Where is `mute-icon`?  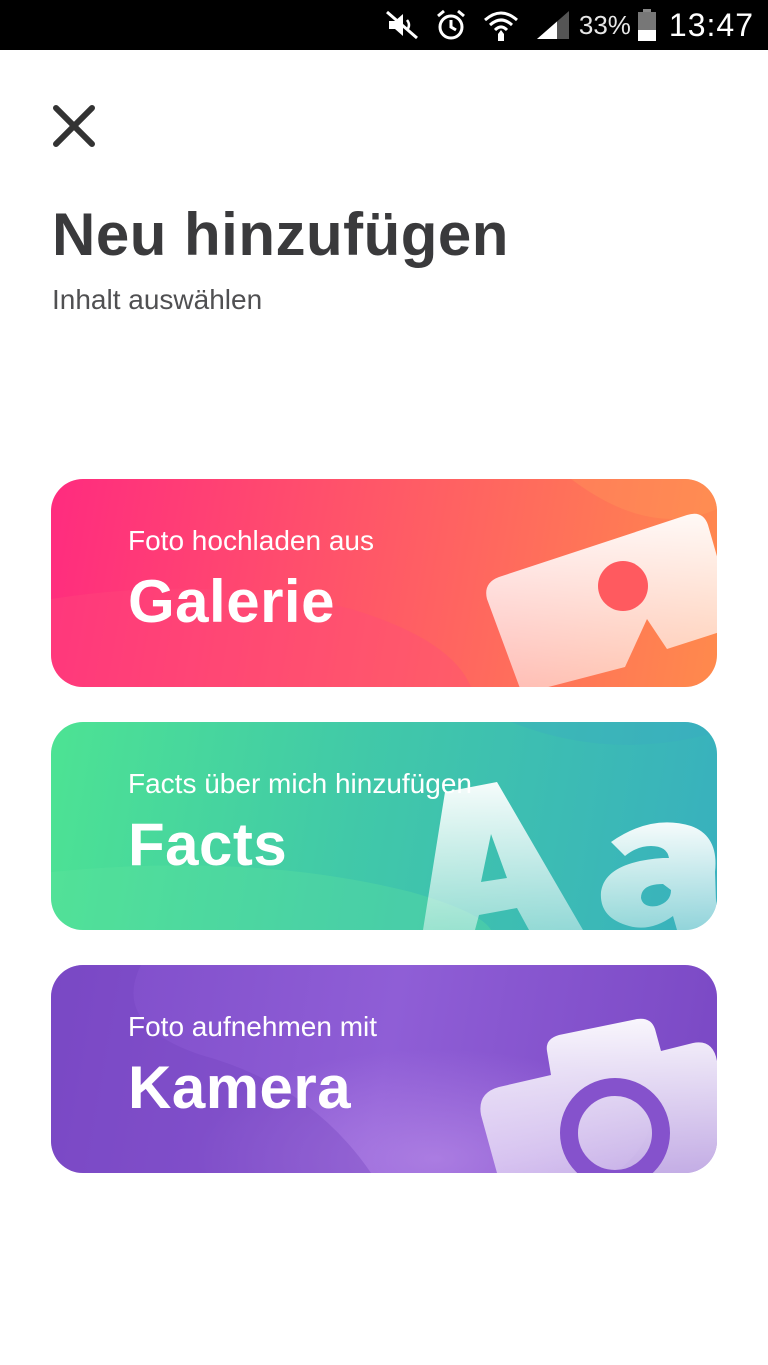 mute-icon is located at coordinates (402, 25).